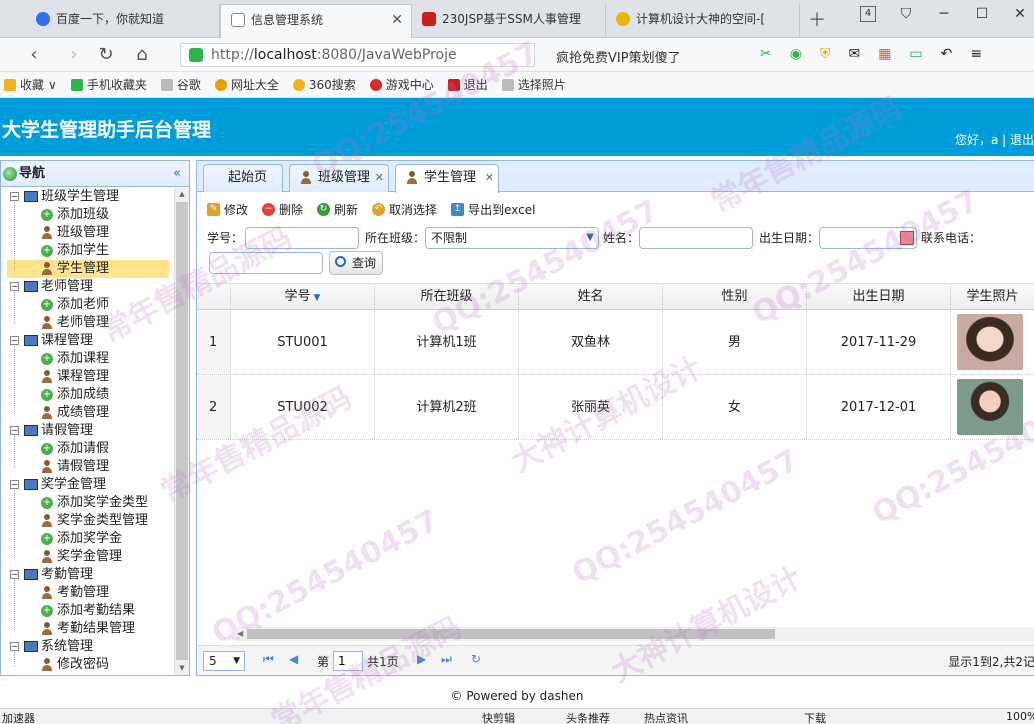  What do you see at coordinates (88, 647) in the screenshot?
I see `sidebar-group: − 系统管理` at bounding box center [88, 647].